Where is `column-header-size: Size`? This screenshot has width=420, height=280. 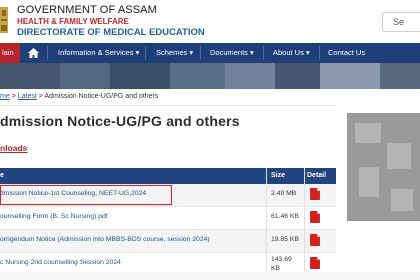
column-header-size: Size is located at coordinates (278, 175).